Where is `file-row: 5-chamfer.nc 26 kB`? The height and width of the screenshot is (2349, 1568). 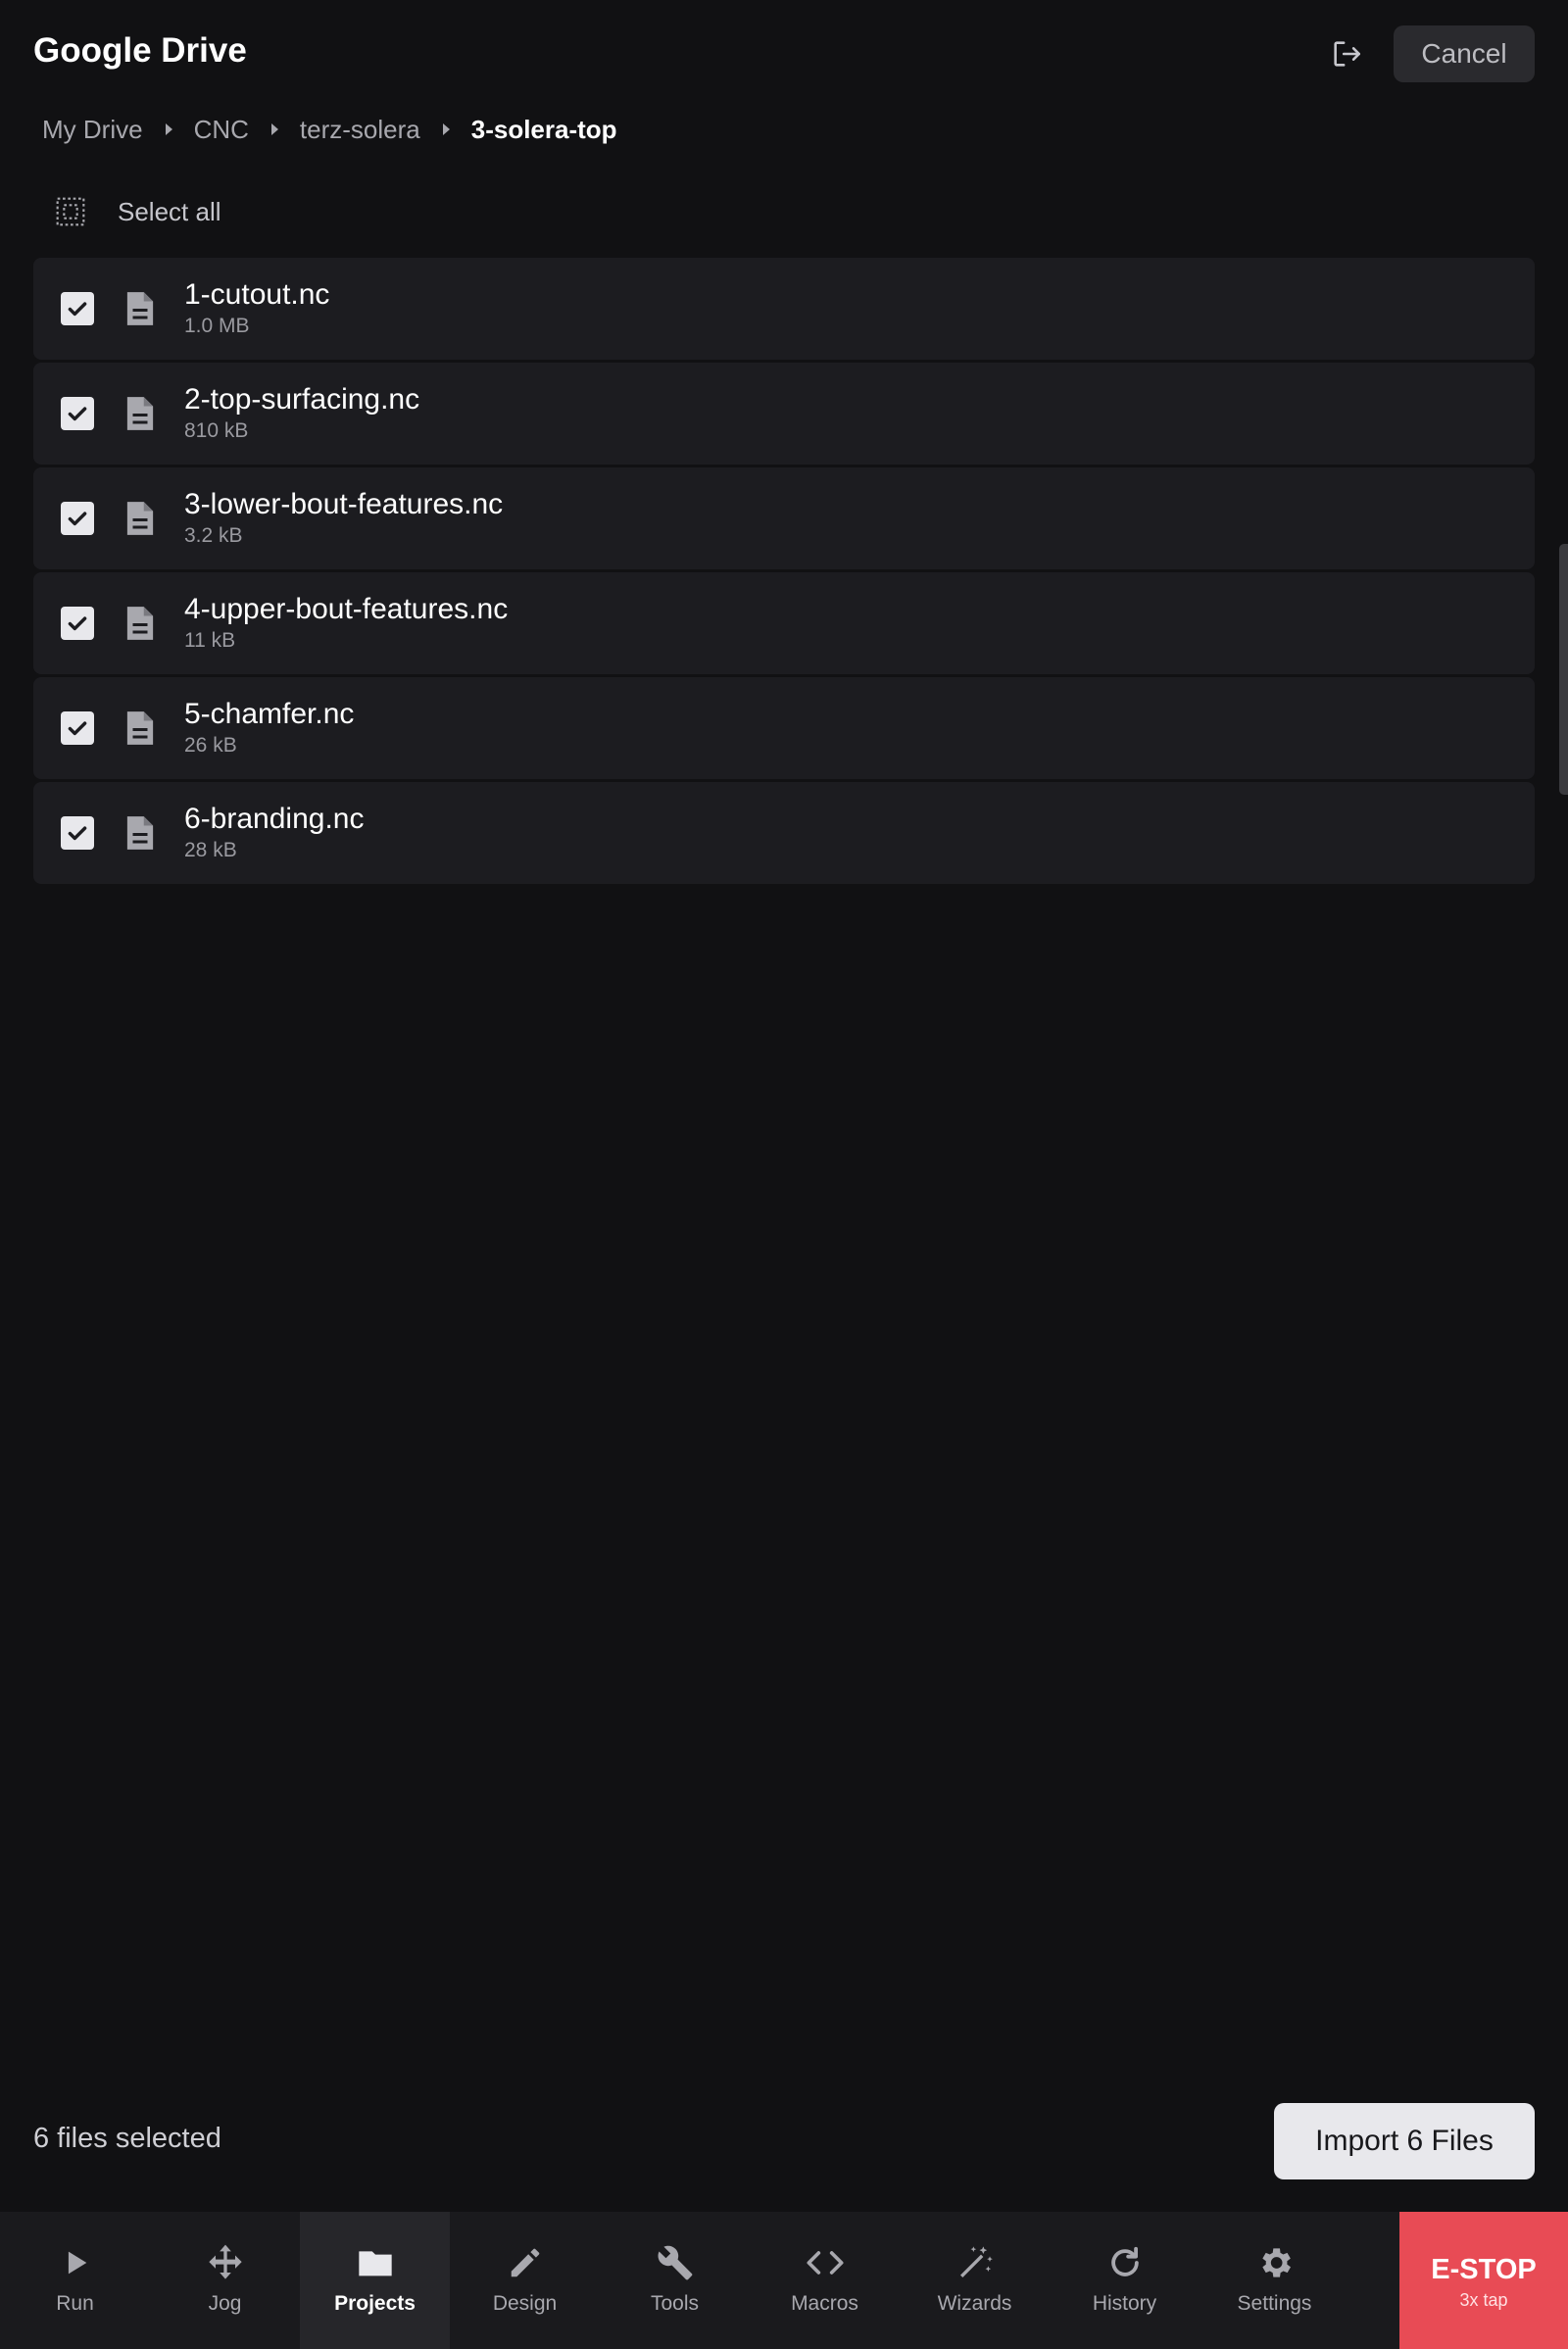 file-row: 5-chamfer.nc 26 kB is located at coordinates (784, 728).